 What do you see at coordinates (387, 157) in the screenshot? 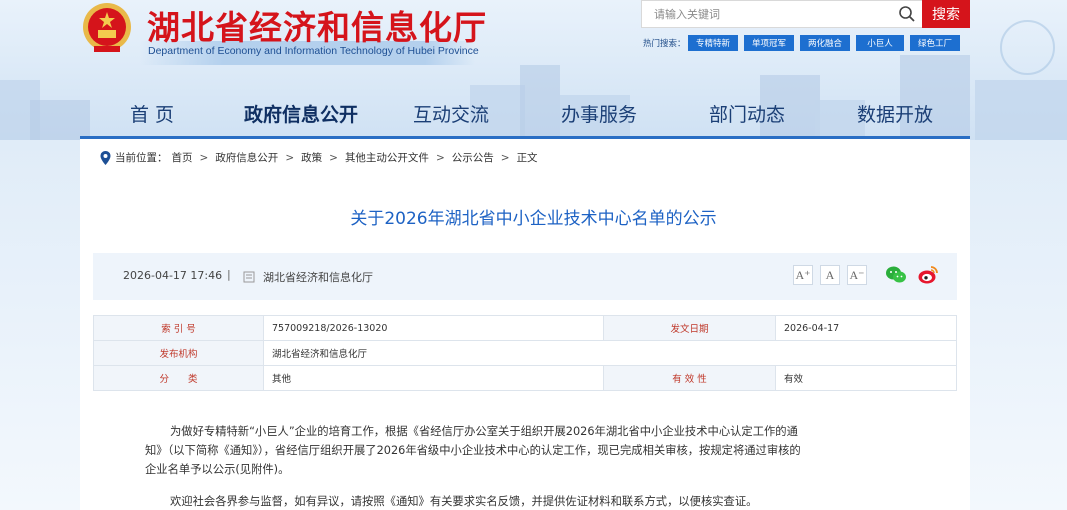
I see `breadcrumb-item: 其他主动公开文件` at bounding box center [387, 157].